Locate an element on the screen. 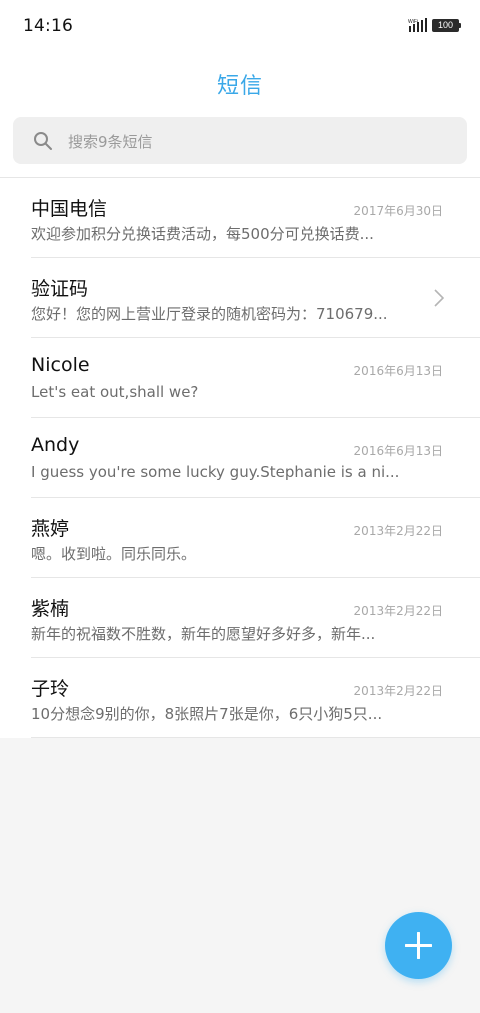 This screenshot has width=480, height=1013. status-time: 14:16 is located at coordinates (48, 26).